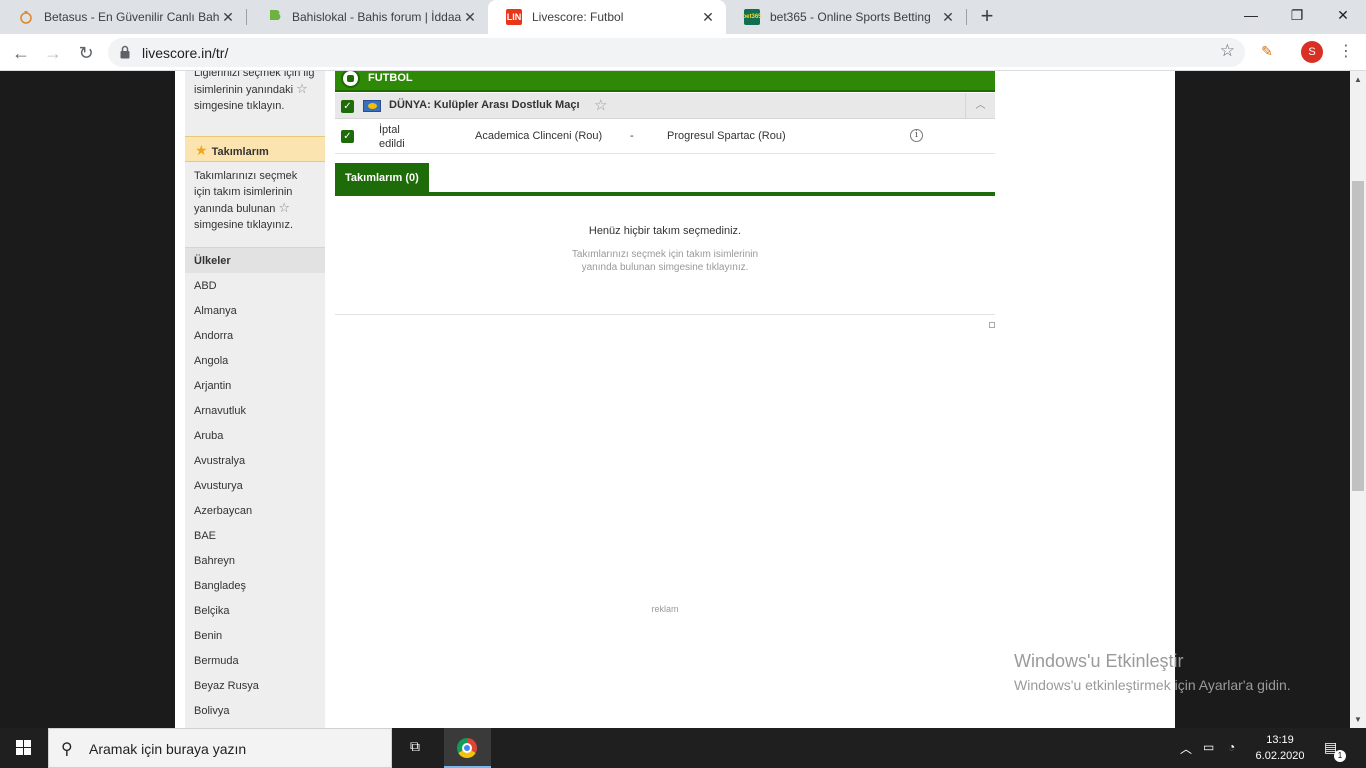  I want to click on country-link: Angola, so click(255, 361).